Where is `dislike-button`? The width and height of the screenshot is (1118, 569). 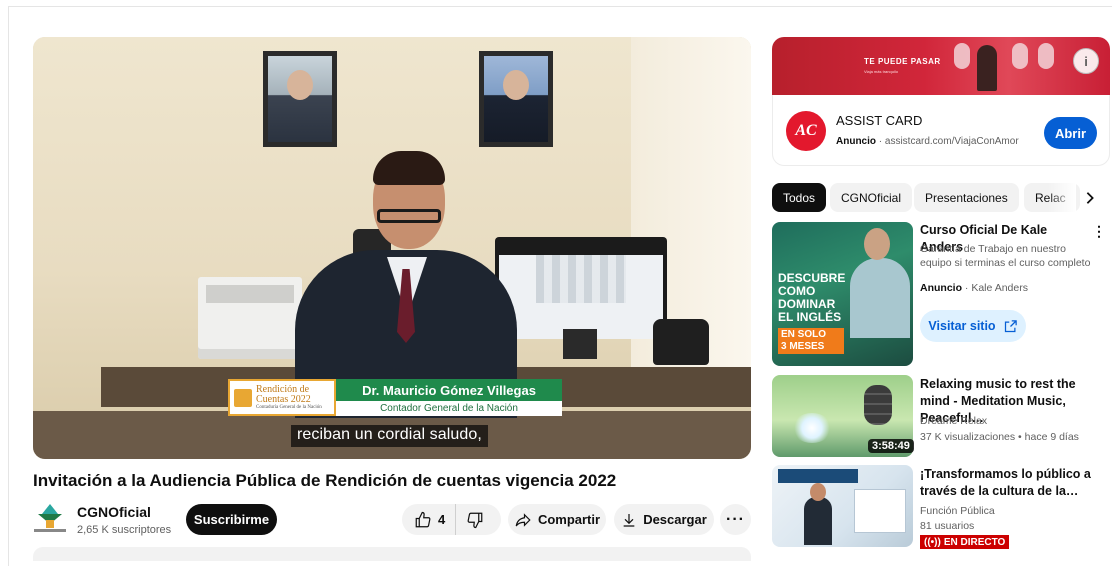 dislike-button is located at coordinates (475, 519).